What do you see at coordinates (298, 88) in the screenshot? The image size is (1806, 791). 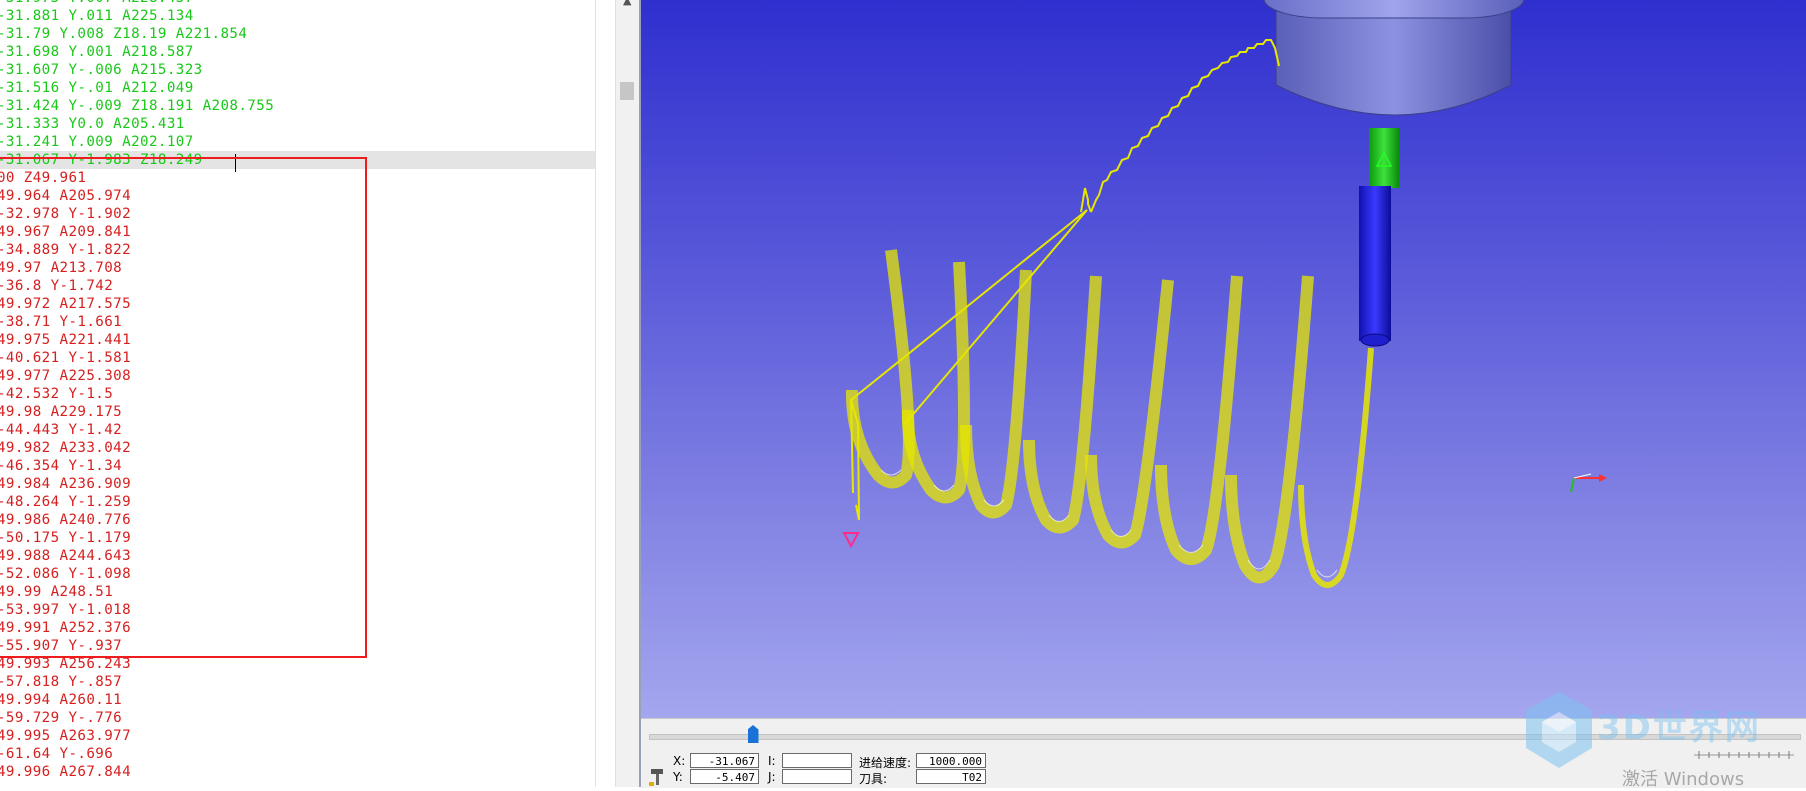 I see `code-line: X-31.516 Y-.01 A212.049` at bounding box center [298, 88].